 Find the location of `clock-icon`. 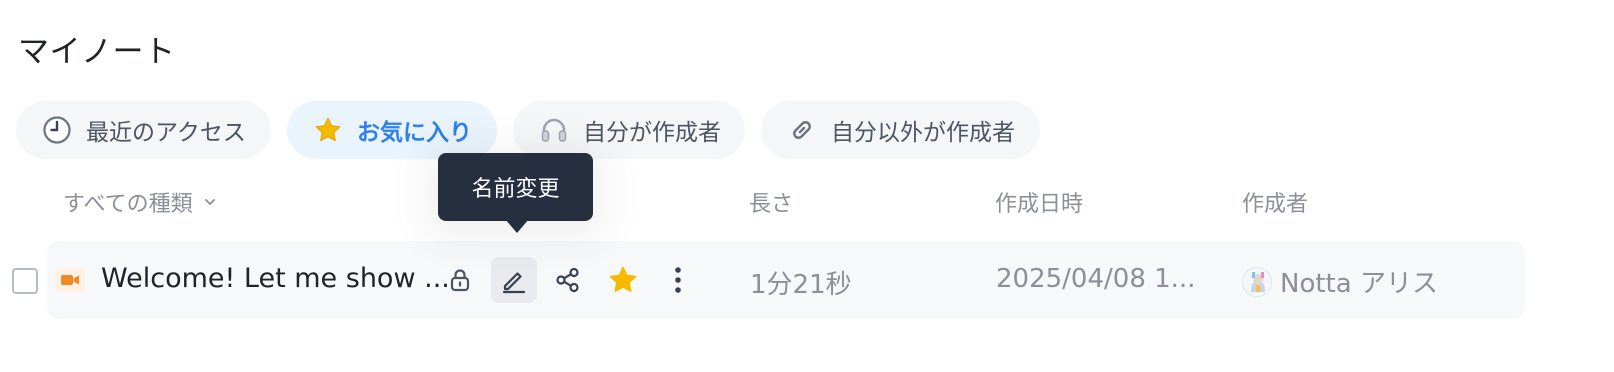

clock-icon is located at coordinates (57, 130).